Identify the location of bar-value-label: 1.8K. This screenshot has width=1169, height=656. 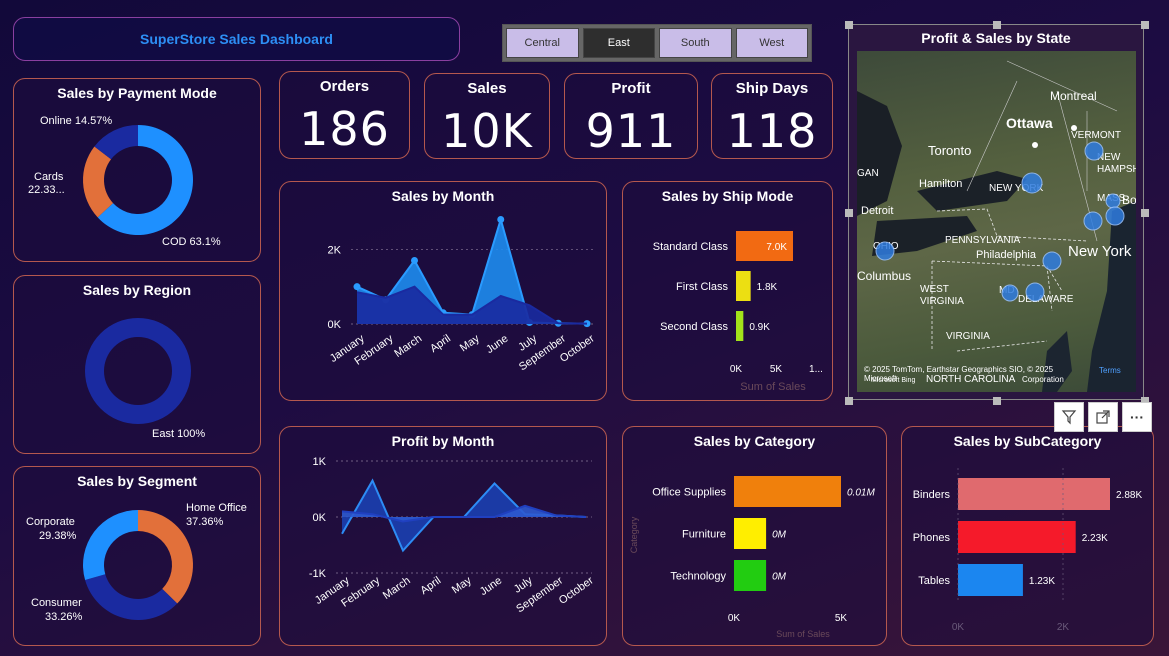
(767, 287).